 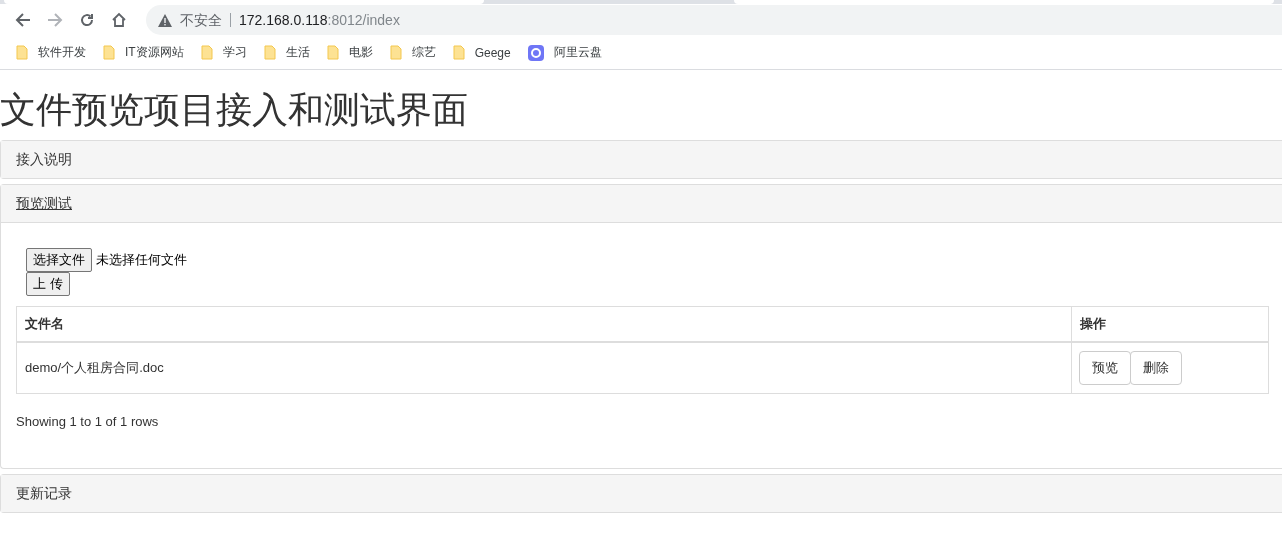 What do you see at coordinates (363, 20) in the screenshot?
I see `url-path: :8012/index` at bounding box center [363, 20].